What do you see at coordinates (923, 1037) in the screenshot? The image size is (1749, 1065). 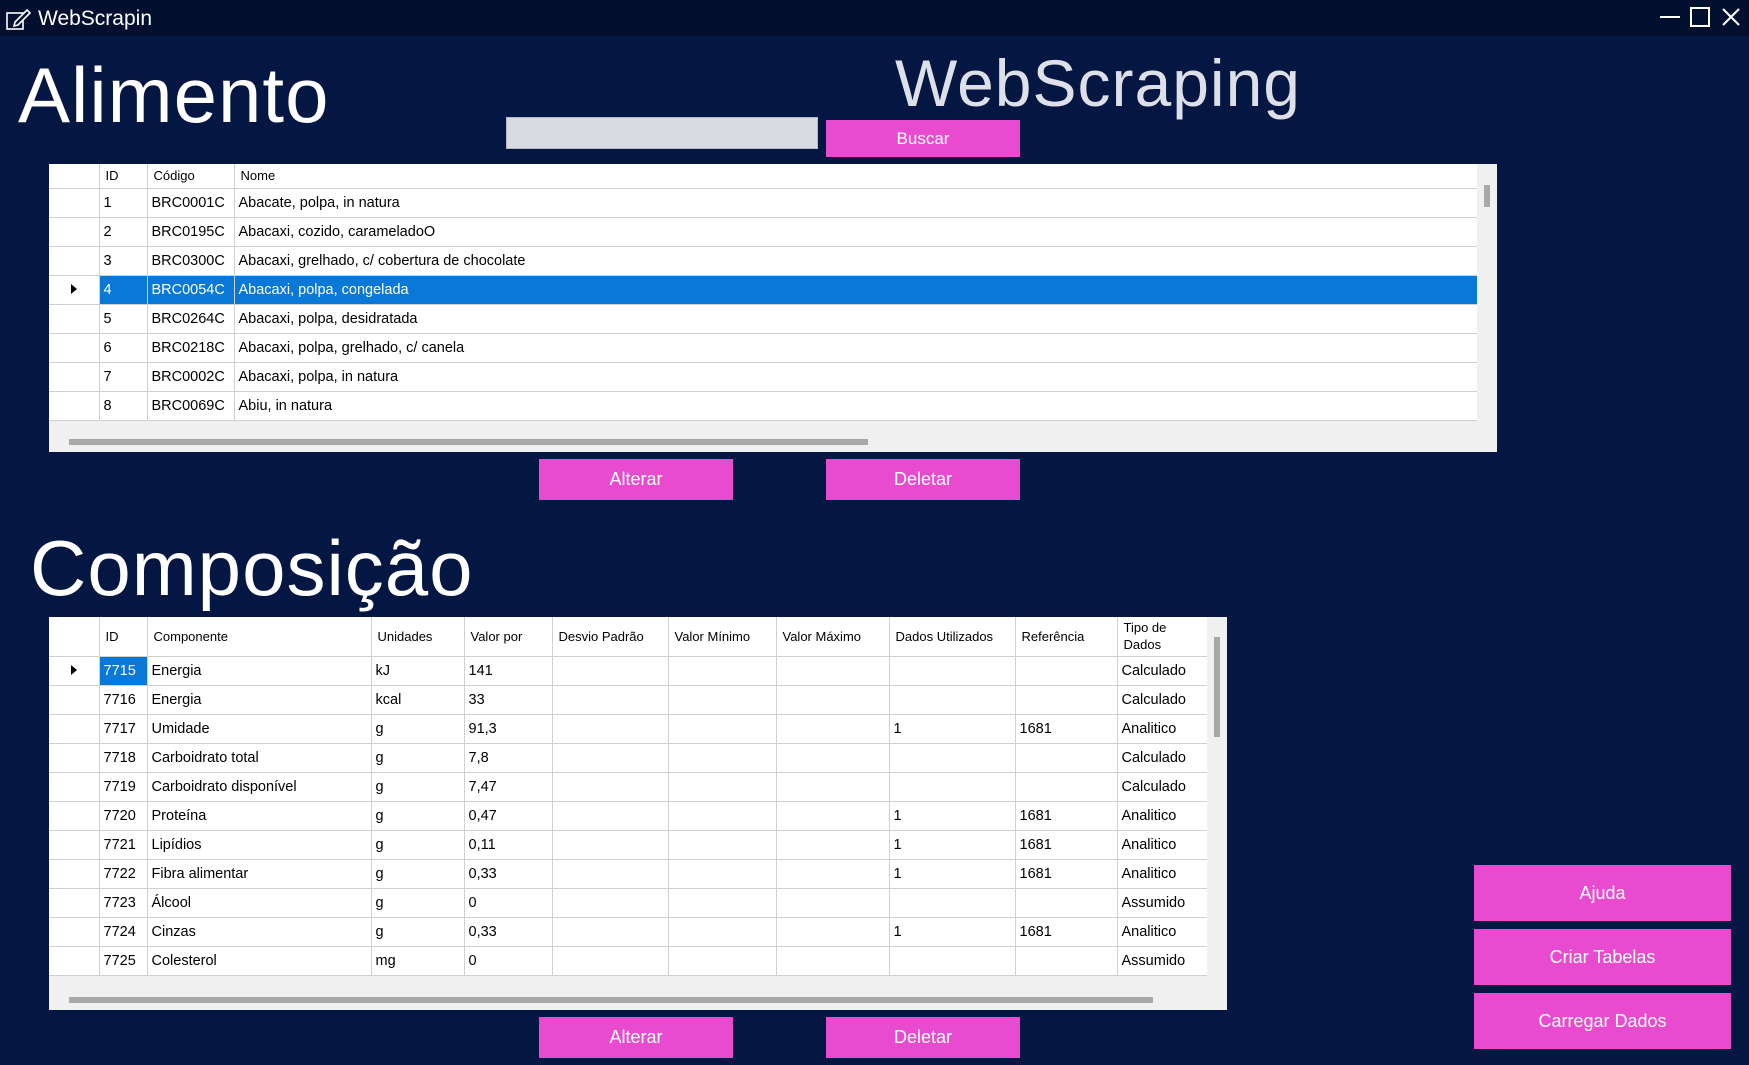 I see `composicao-deletar-button: Deletar` at bounding box center [923, 1037].